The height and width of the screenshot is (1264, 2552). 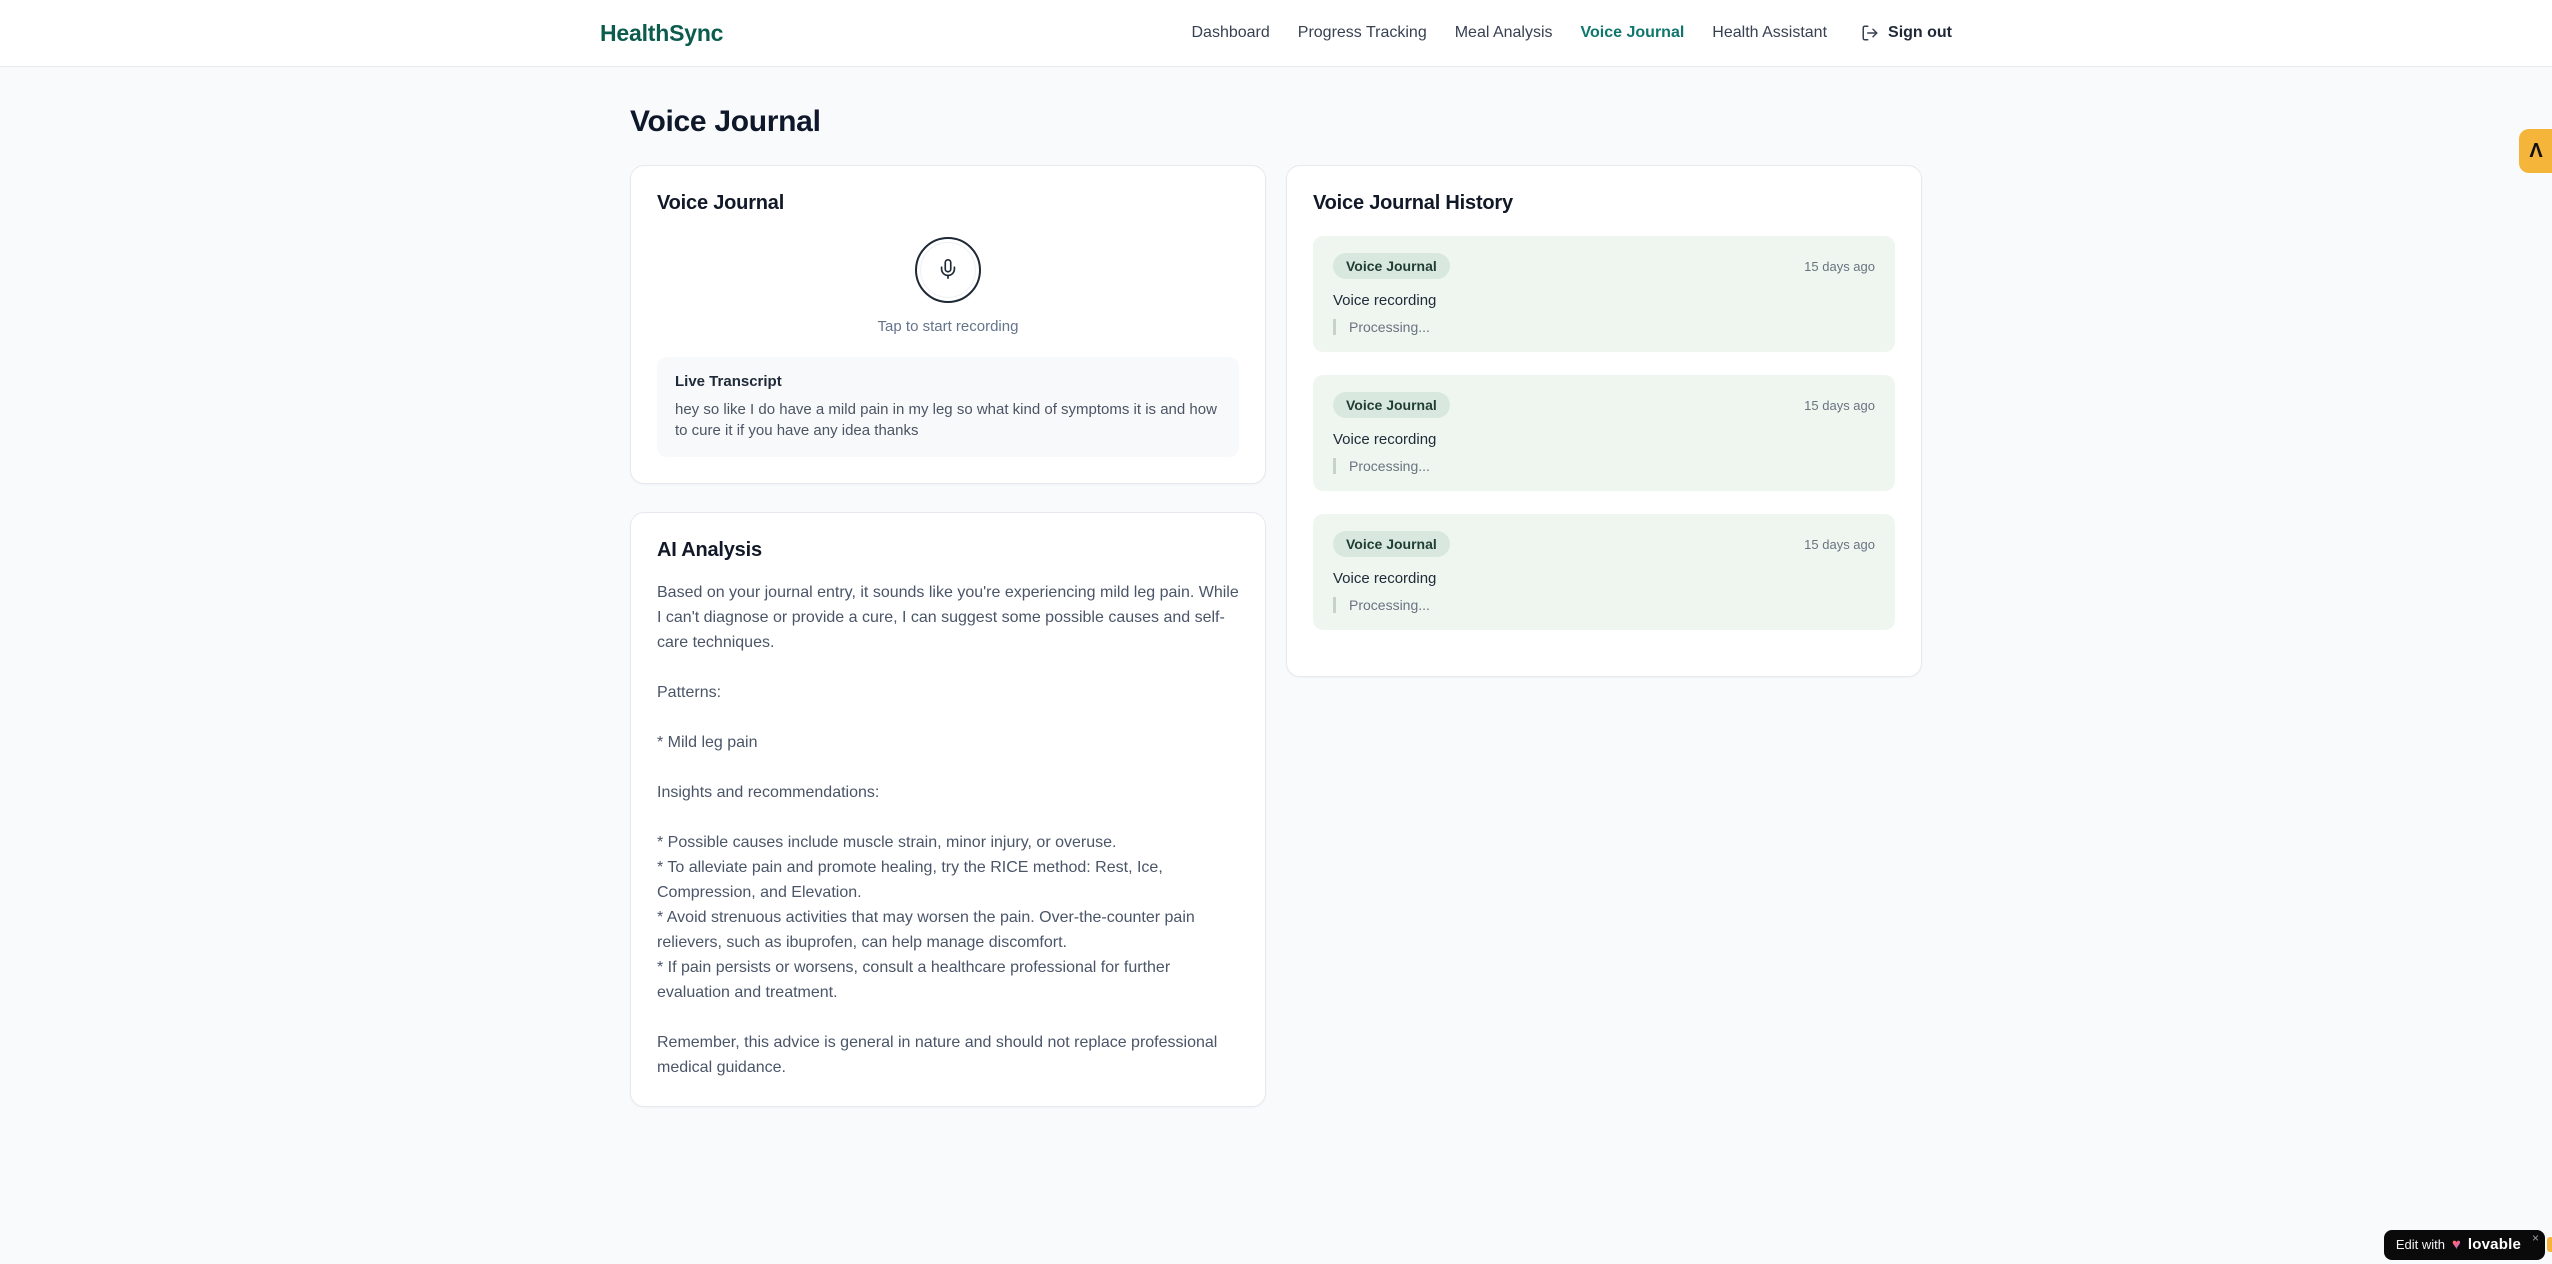 I want to click on side-panel-badge: Λ, so click(x=2535, y=151).